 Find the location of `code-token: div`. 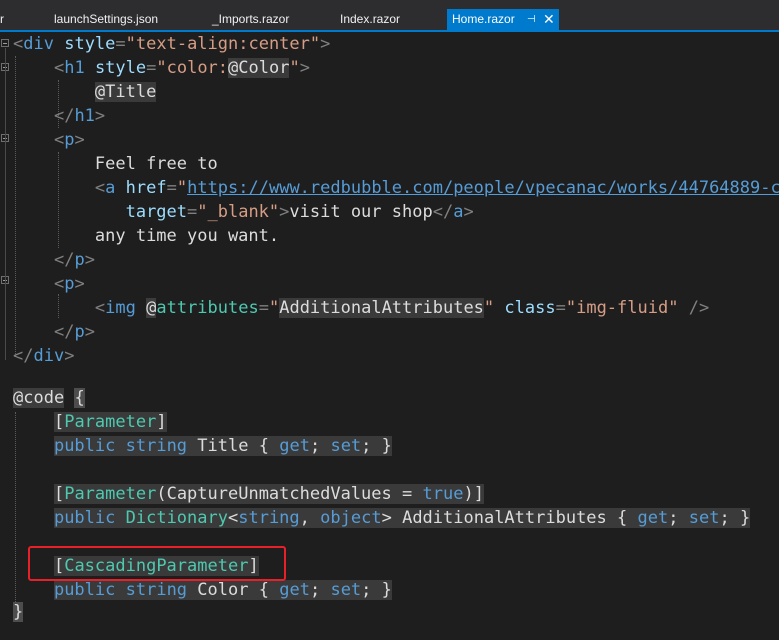

code-token: div is located at coordinates (49, 356).